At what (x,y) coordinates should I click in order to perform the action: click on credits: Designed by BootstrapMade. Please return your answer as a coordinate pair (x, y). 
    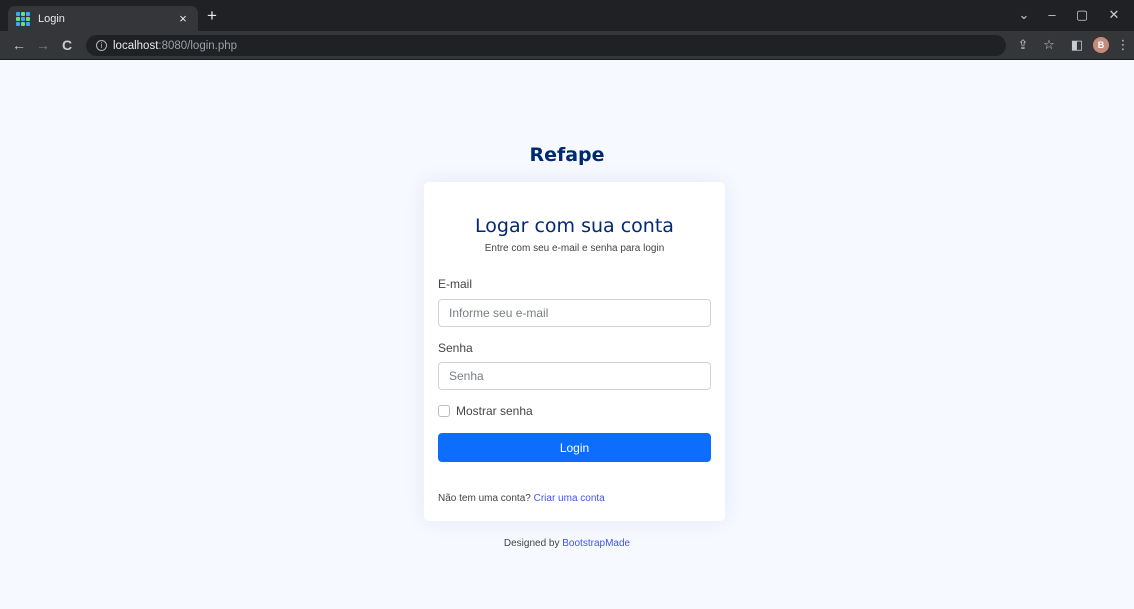
    Looking at the image, I should click on (567, 543).